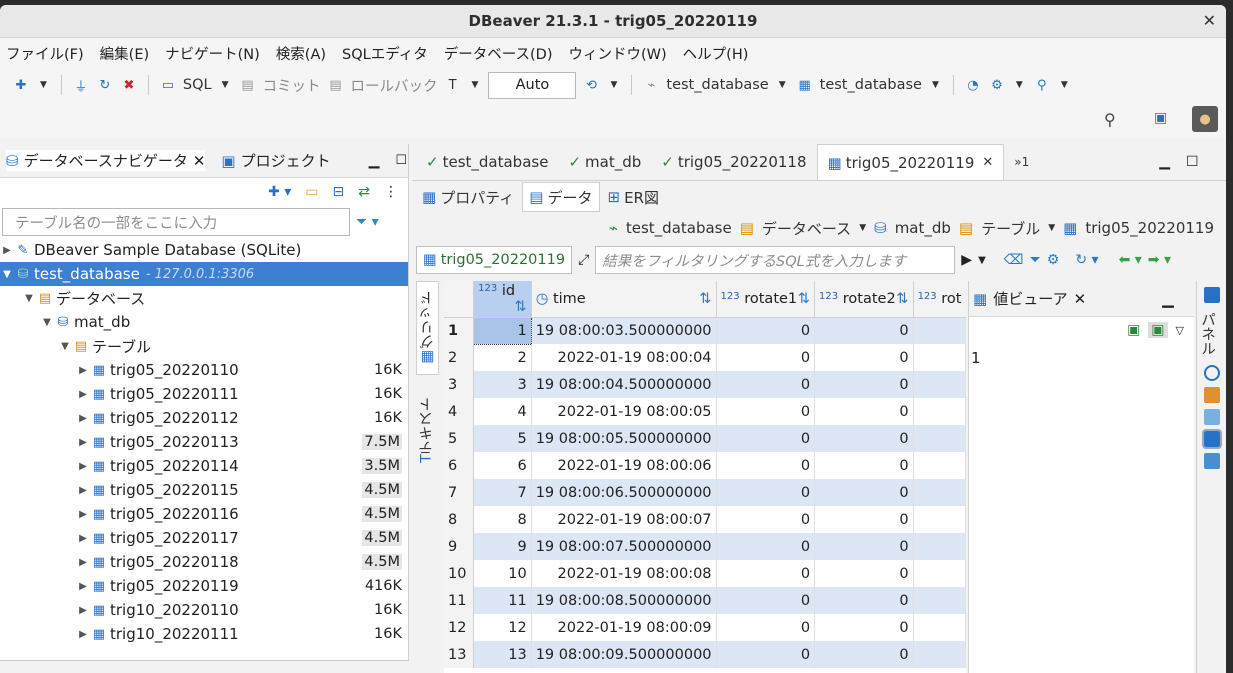 Image resolution: width=1233 pixels, height=673 pixels. Describe the element at coordinates (279, 192) in the screenshot. I see `new-connection-icon: ✚ ▾` at that location.